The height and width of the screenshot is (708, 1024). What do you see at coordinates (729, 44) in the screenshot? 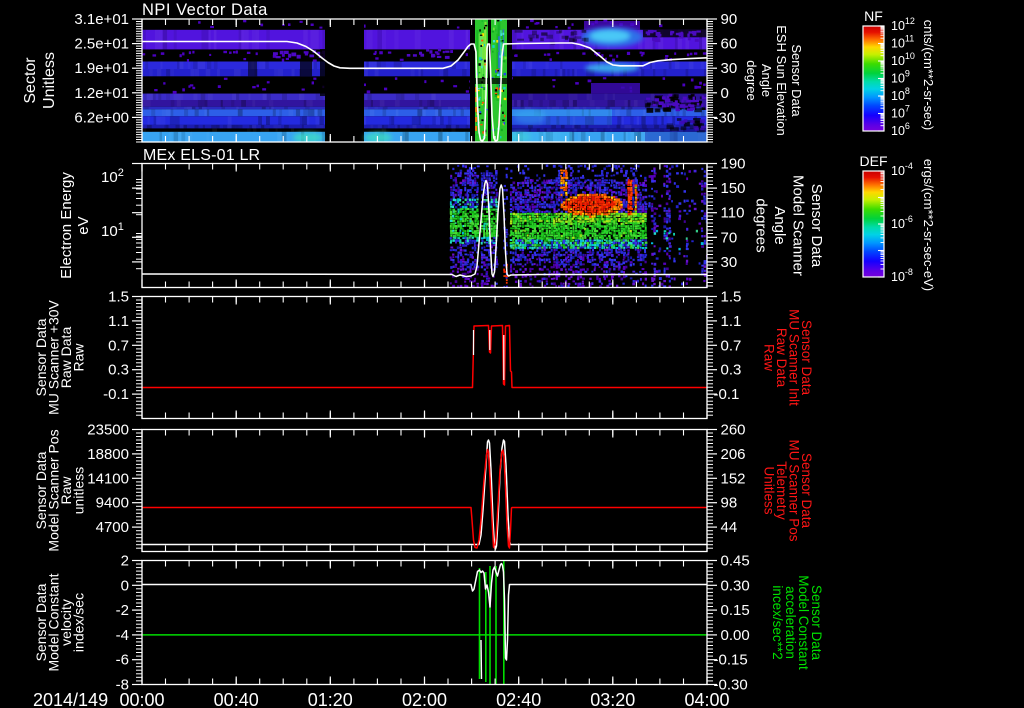
I see `svg-text: 60` at bounding box center [729, 44].